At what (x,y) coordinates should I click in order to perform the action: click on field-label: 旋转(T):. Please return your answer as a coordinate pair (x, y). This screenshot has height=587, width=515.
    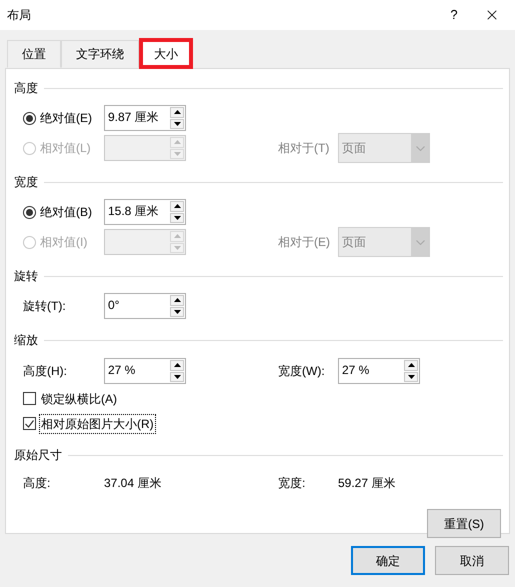
    Looking at the image, I should click on (45, 306).